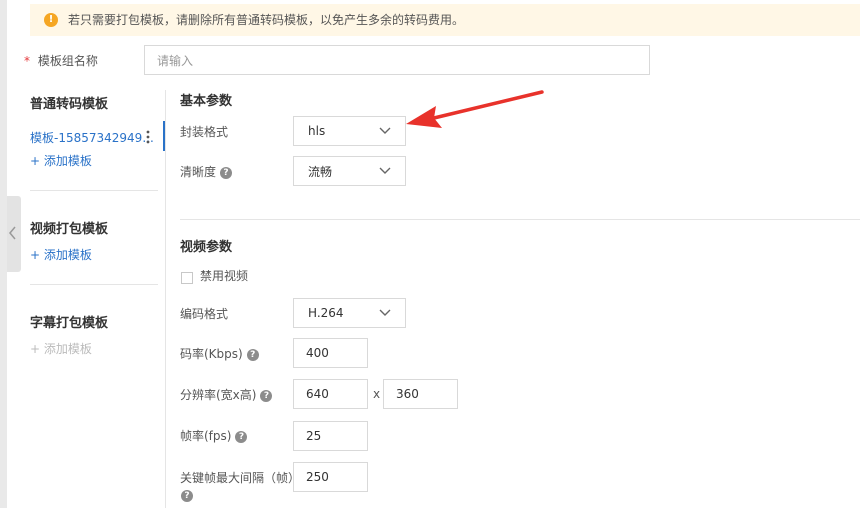 The width and height of the screenshot is (860, 508). I want to click on warning-icon: !, so click(51, 20).